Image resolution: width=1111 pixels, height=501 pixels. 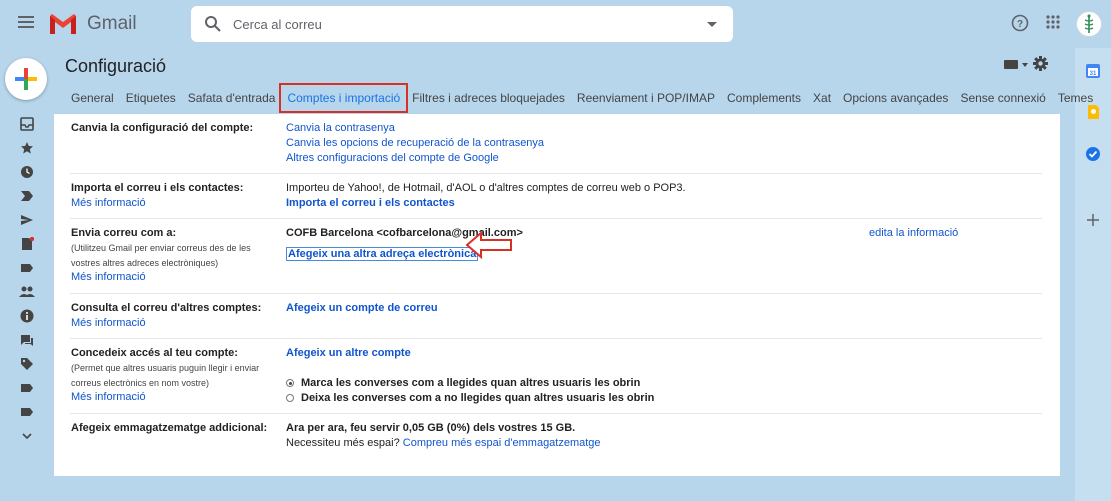 I want to click on search-options-icon, so click(x=712, y=24).